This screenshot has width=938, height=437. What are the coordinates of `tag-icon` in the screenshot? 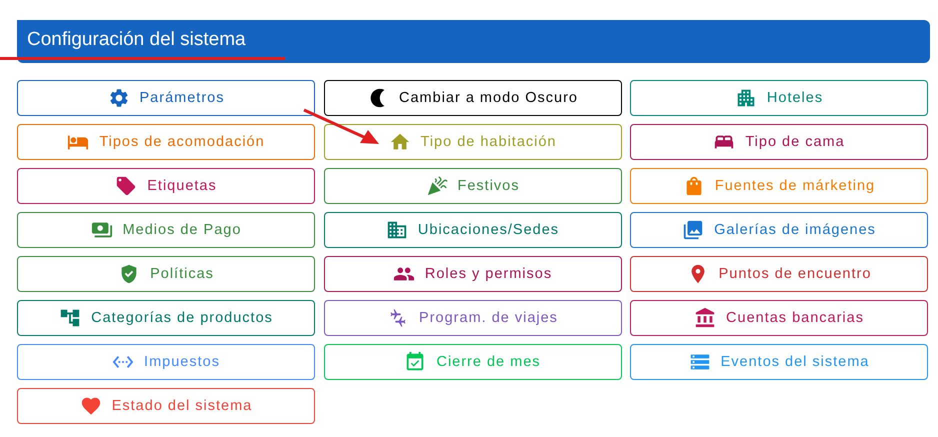 It's located at (126, 186).